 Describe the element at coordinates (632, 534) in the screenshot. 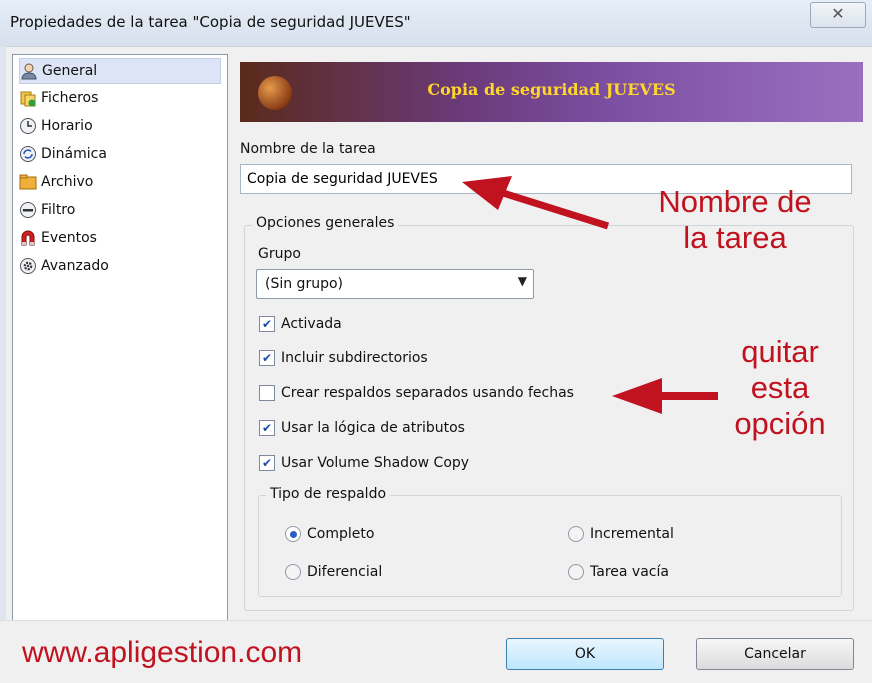

I see `radio-label: Incremental` at that location.